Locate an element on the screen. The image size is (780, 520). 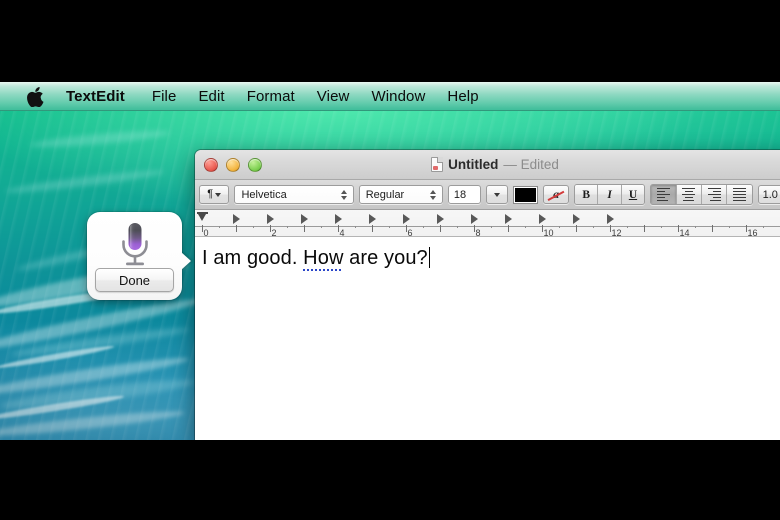
line-spacing-value: 1.0 is located at coordinates (770, 194).